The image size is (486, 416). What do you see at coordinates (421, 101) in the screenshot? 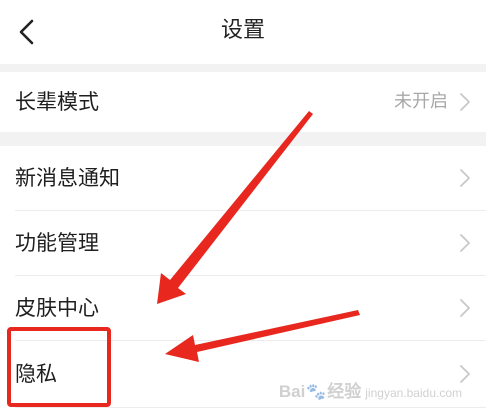
I see `row-value: 未开启` at bounding box center [421, 101].